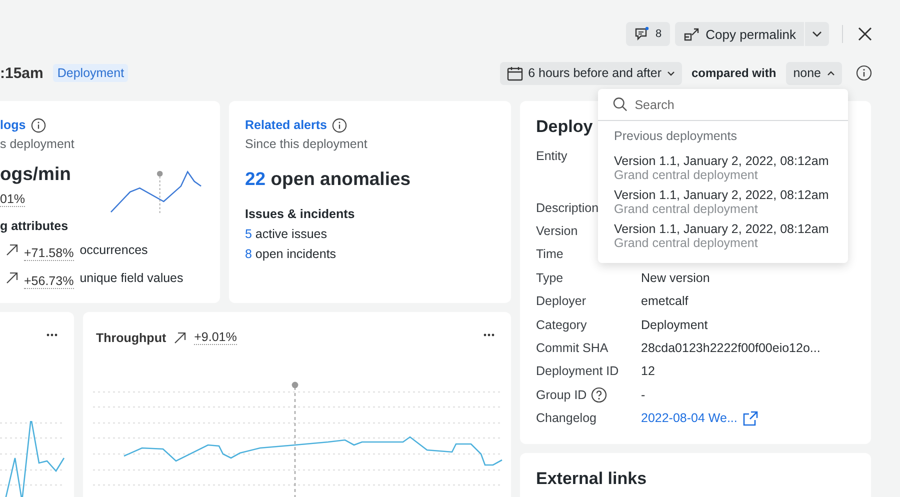  Describe the element at coordinates (300, 214) in the screenshot. I see `section-heading: Issues & incidents` at that location.